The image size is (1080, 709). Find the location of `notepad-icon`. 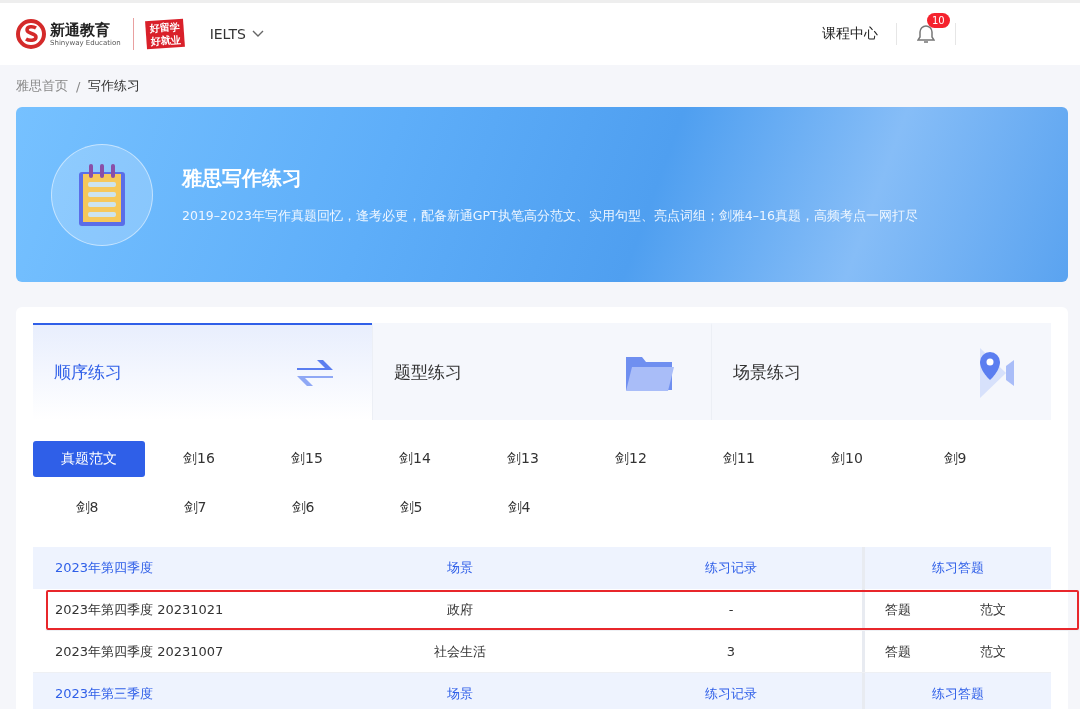

notepad-icon is located at coordinates (102, 194).